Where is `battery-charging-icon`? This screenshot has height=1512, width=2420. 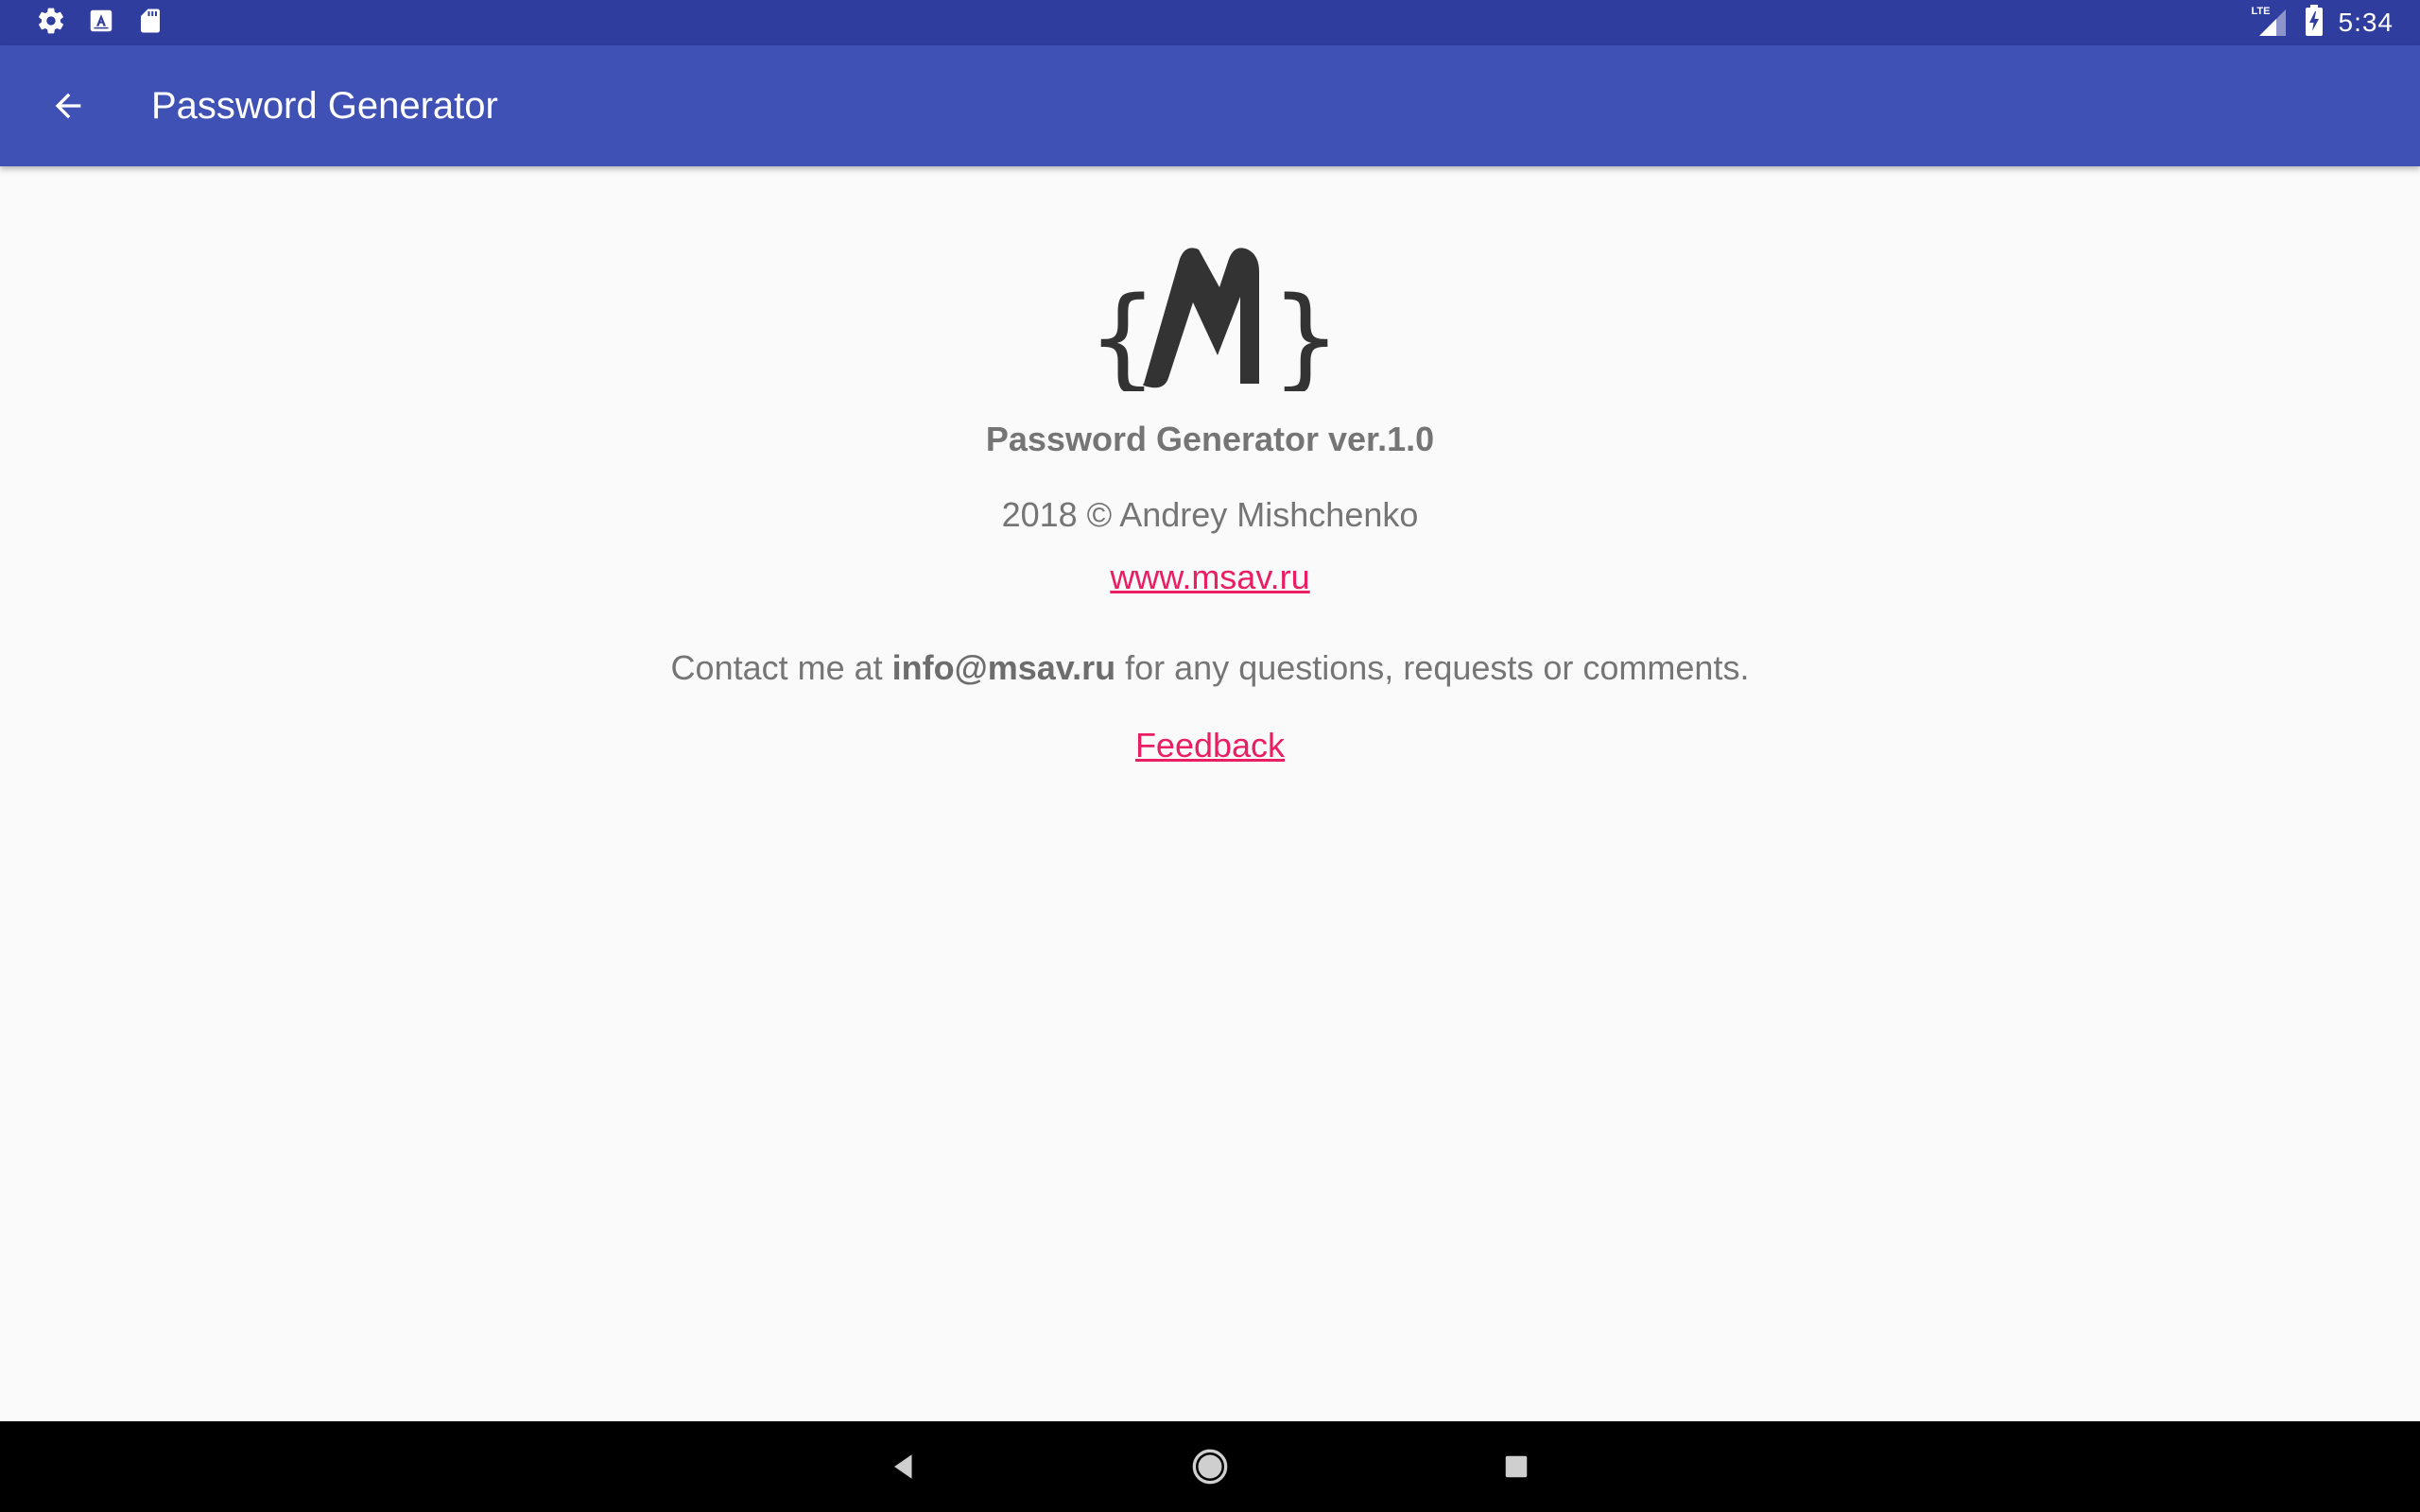 battery-charging-icon is located at coordinates (2314, 23).